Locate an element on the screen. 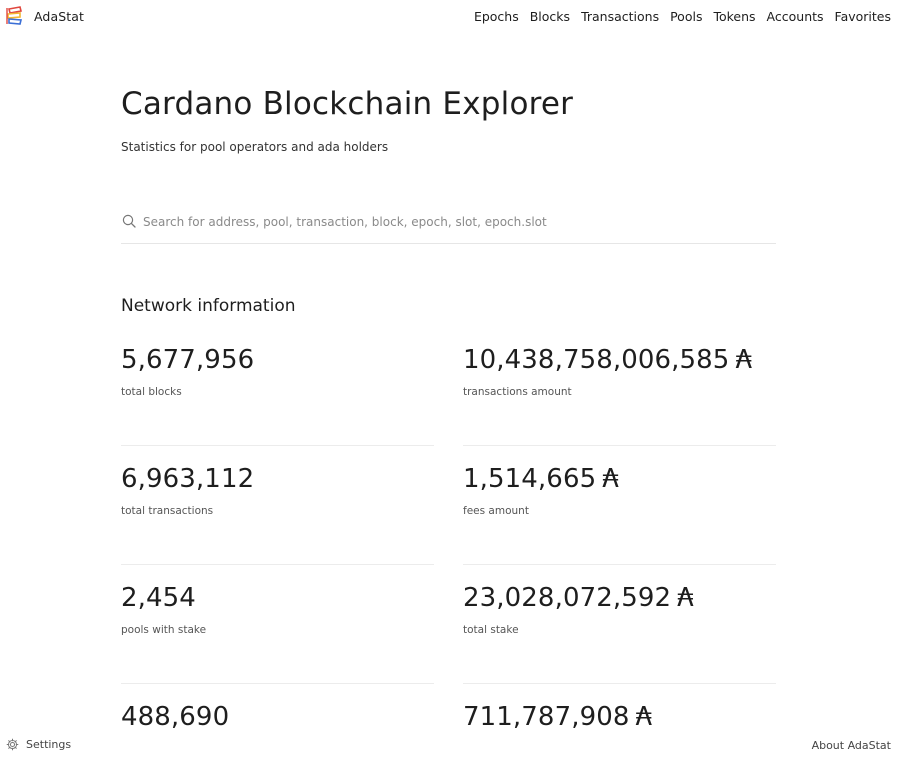 The image size is (900, 757). stat-value: 1,514,665 ₳ is located at coordinates (541, 479).